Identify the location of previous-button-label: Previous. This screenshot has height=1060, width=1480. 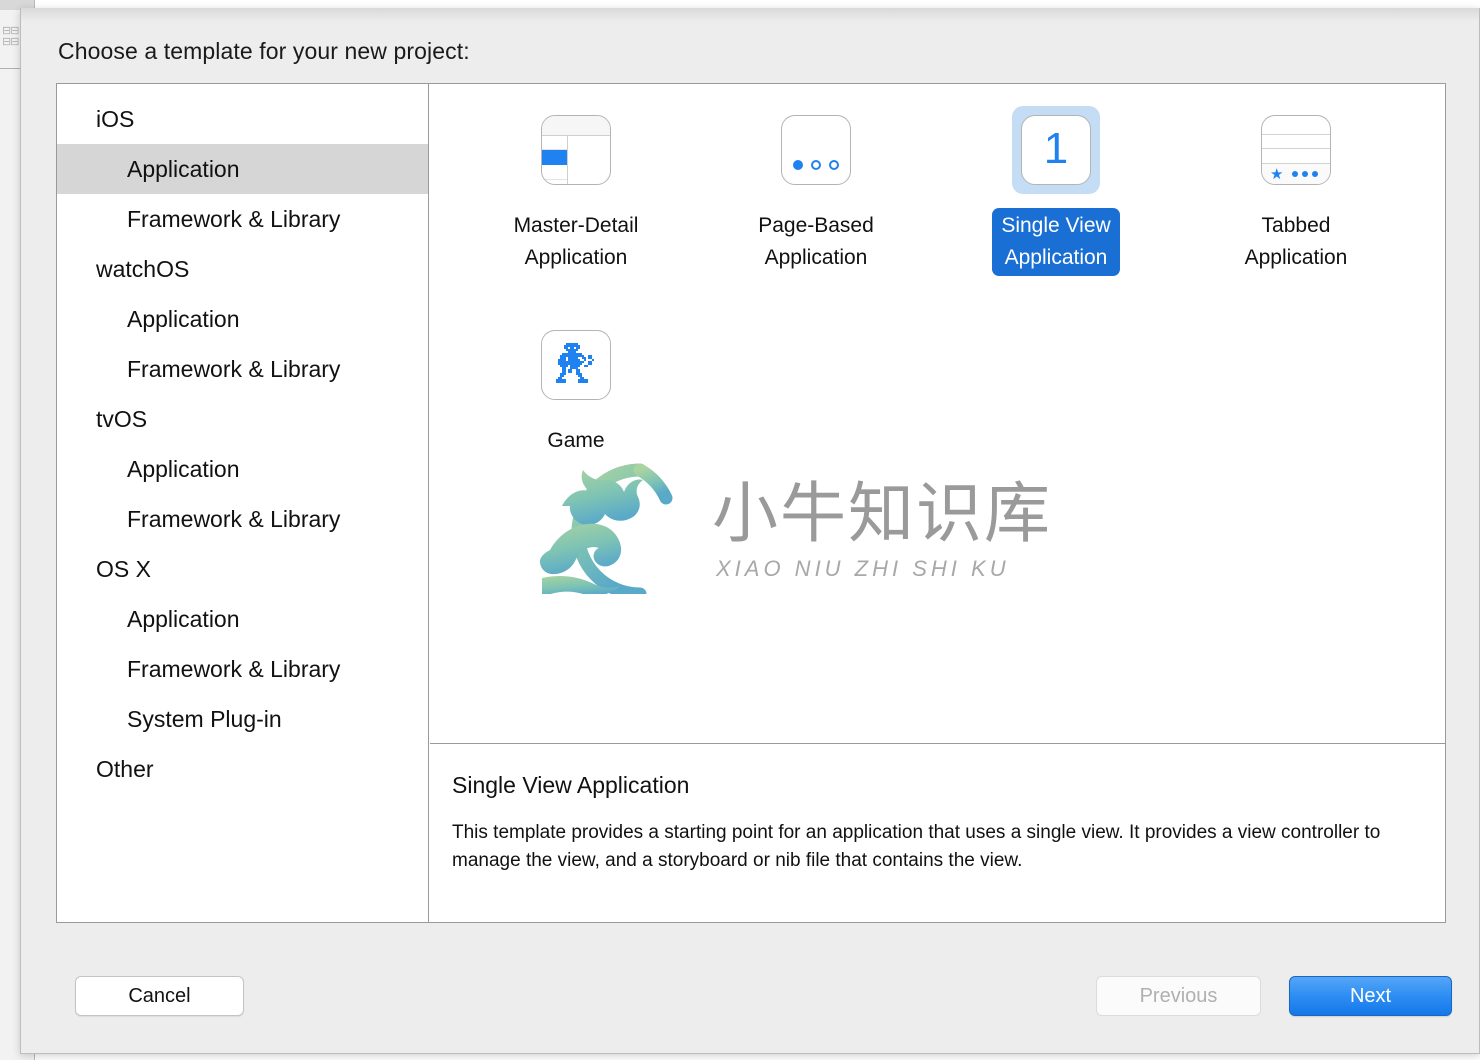
(1178, 995).